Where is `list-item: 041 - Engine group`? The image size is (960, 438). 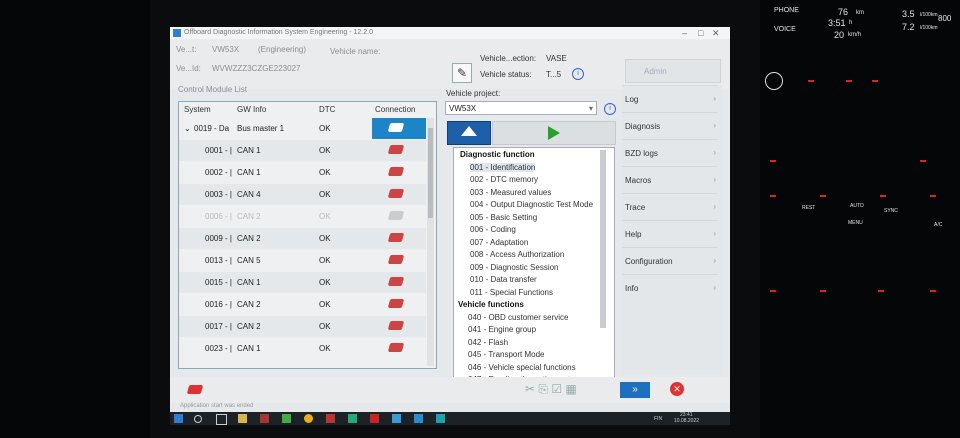 list-item: 041 - Engine group is located at coordinates (502, 329).